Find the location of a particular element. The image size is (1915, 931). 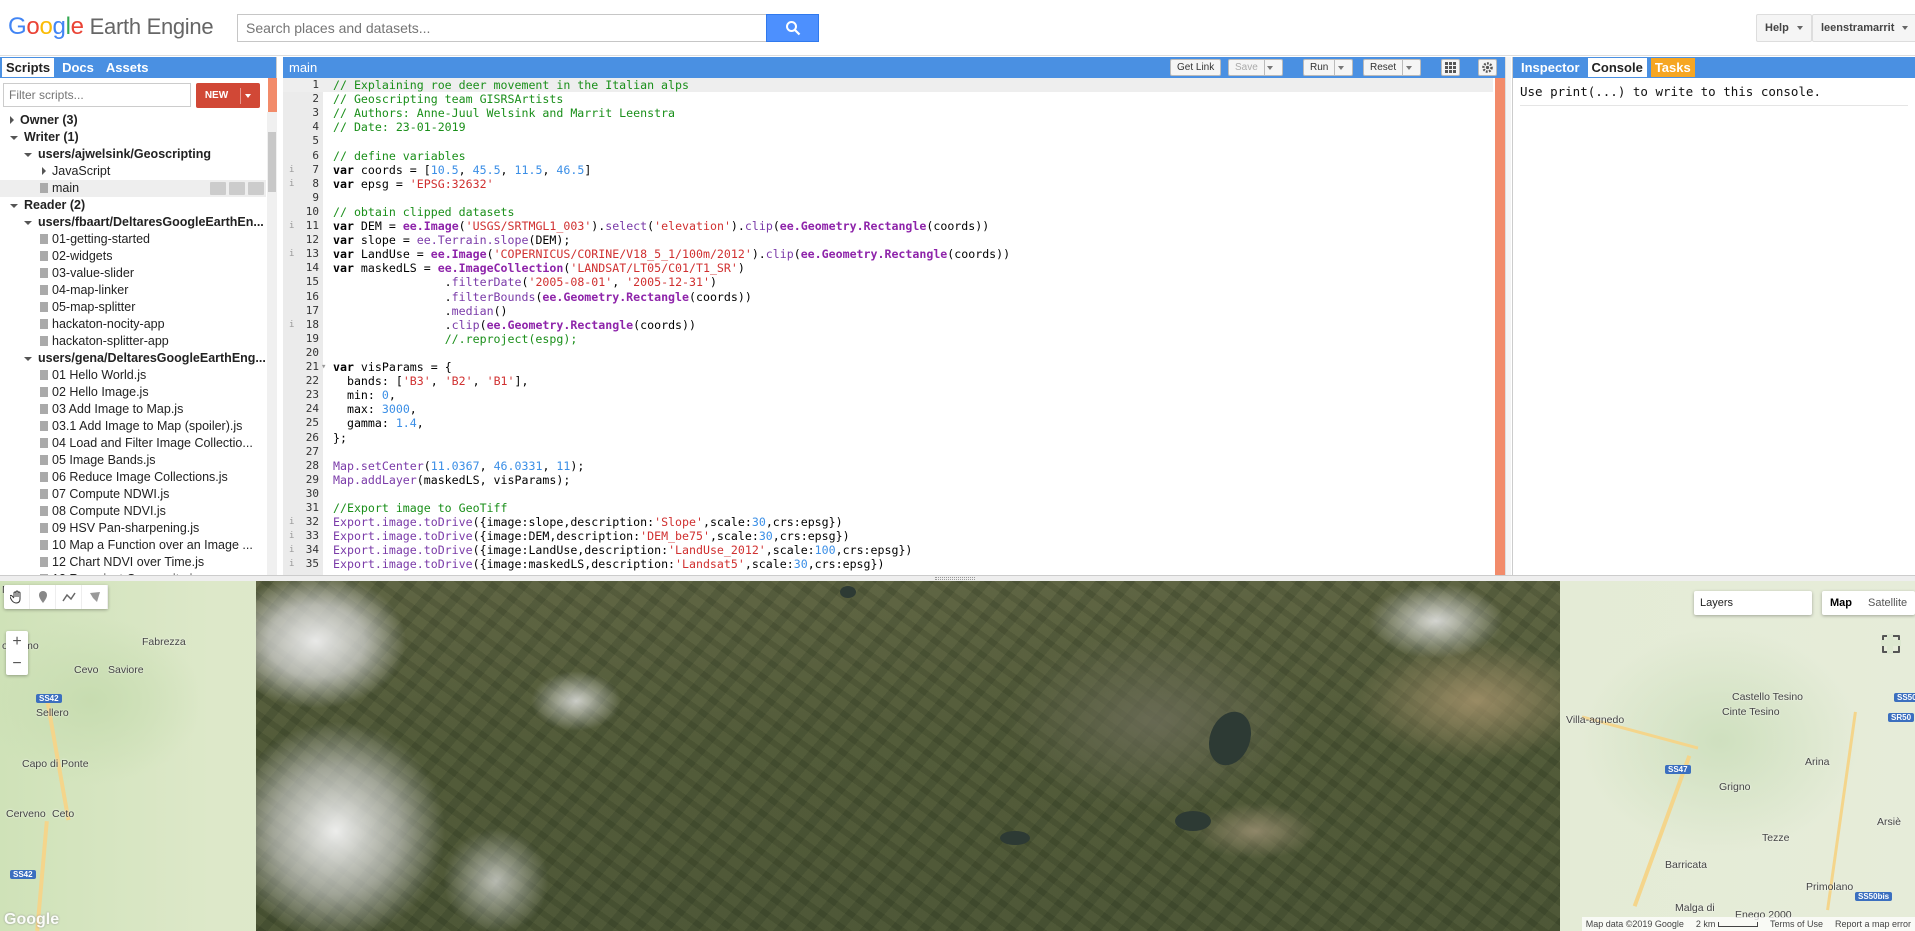

code-line: 20 is located at coordinates (888, 353).